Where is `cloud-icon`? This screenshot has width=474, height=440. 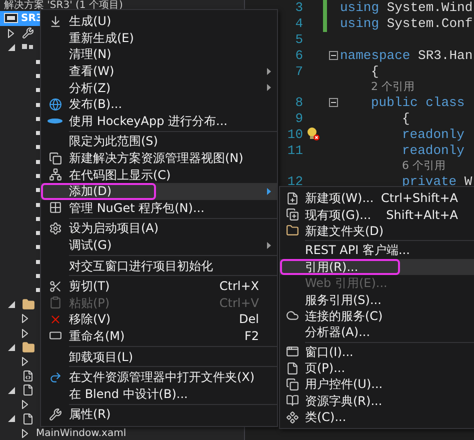
cloud-icon is located at coordinates (292, 315).